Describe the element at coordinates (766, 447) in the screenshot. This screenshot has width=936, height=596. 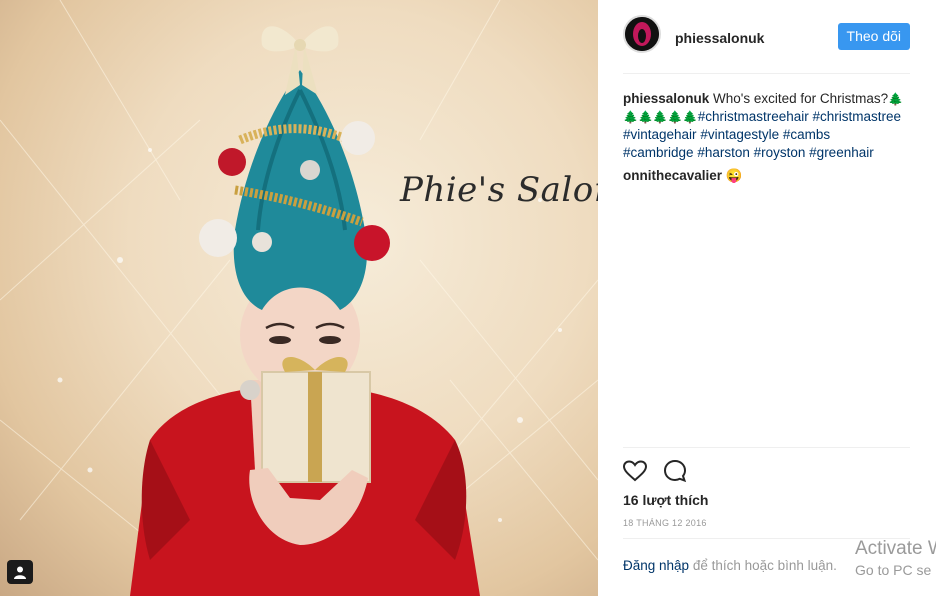
I see `divider` at that location.